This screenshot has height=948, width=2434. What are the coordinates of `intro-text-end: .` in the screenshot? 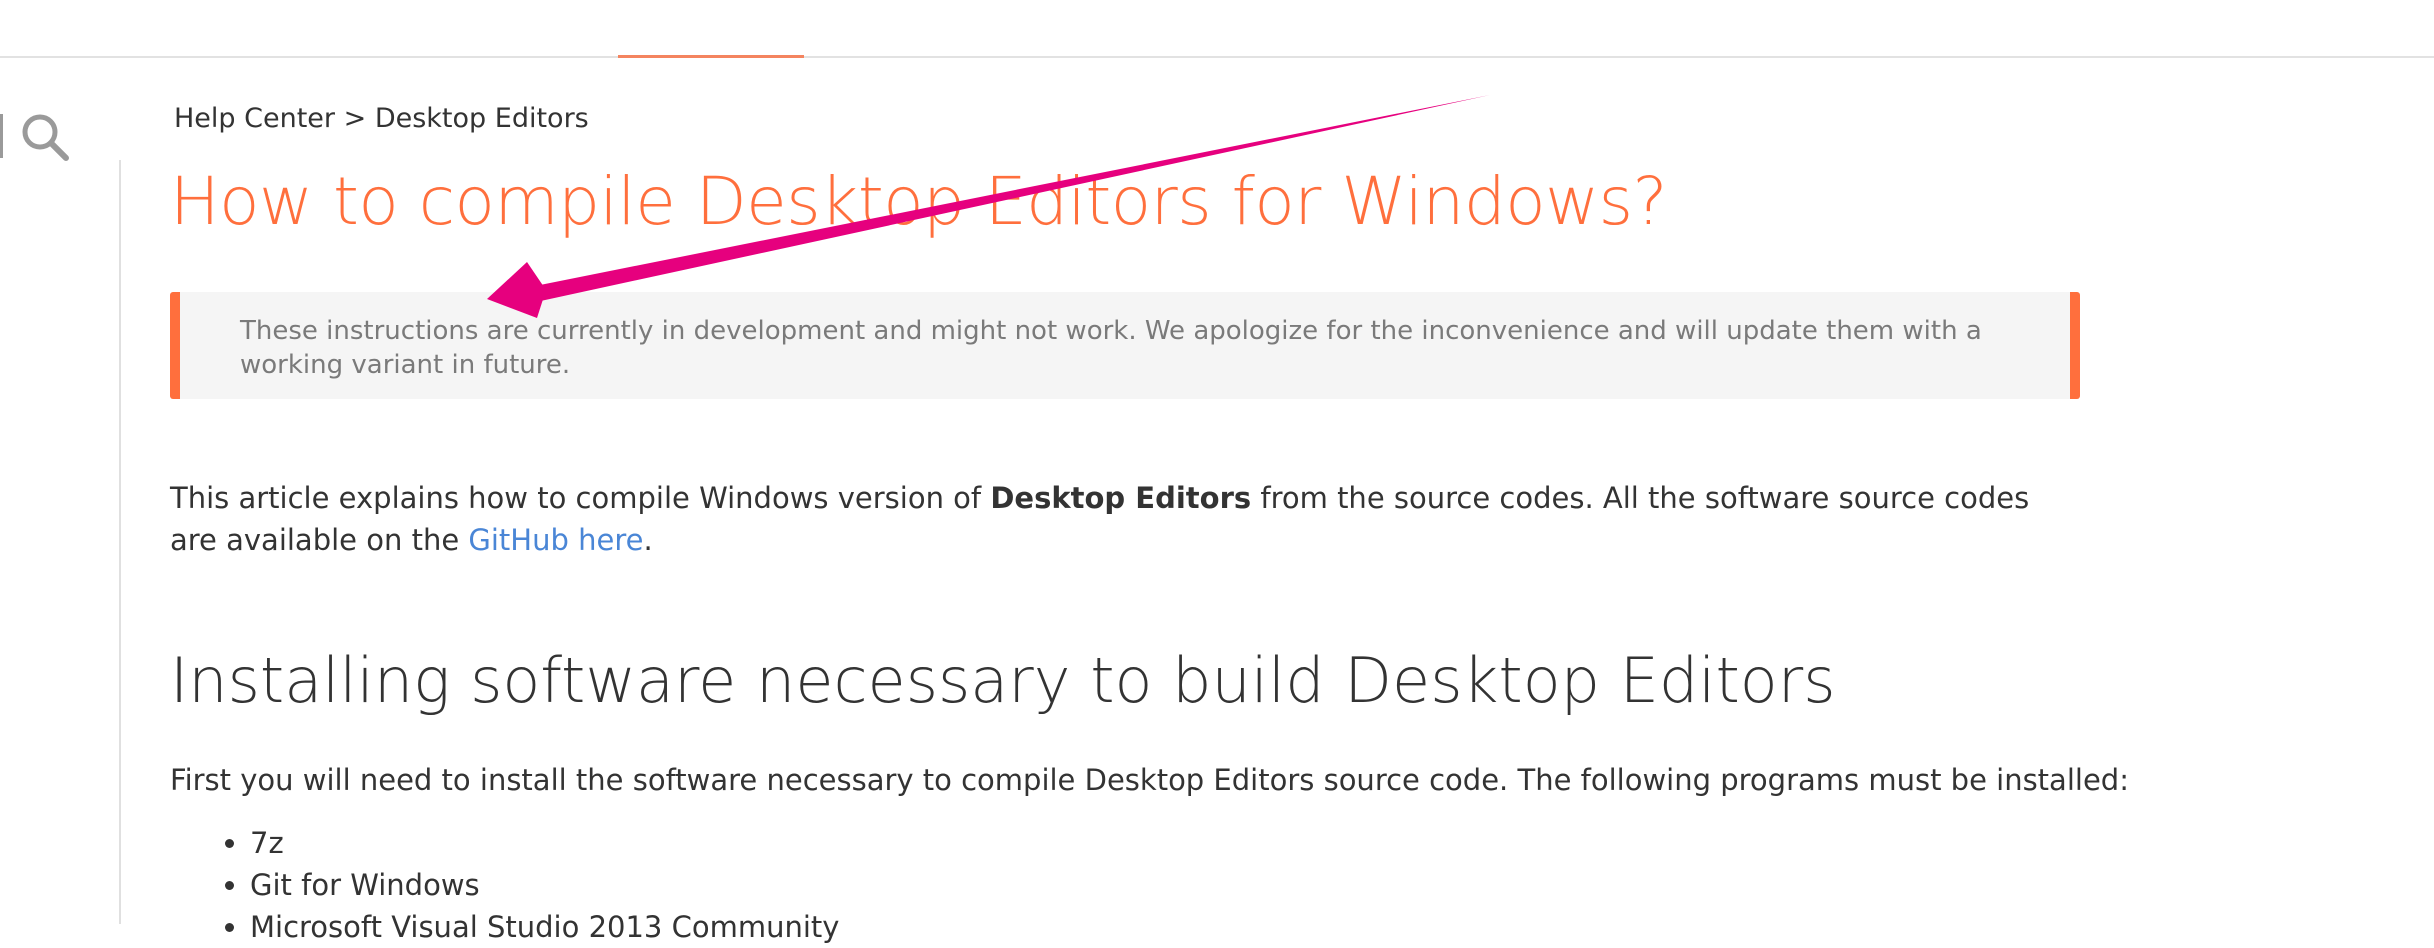 It's located at (648, 540).